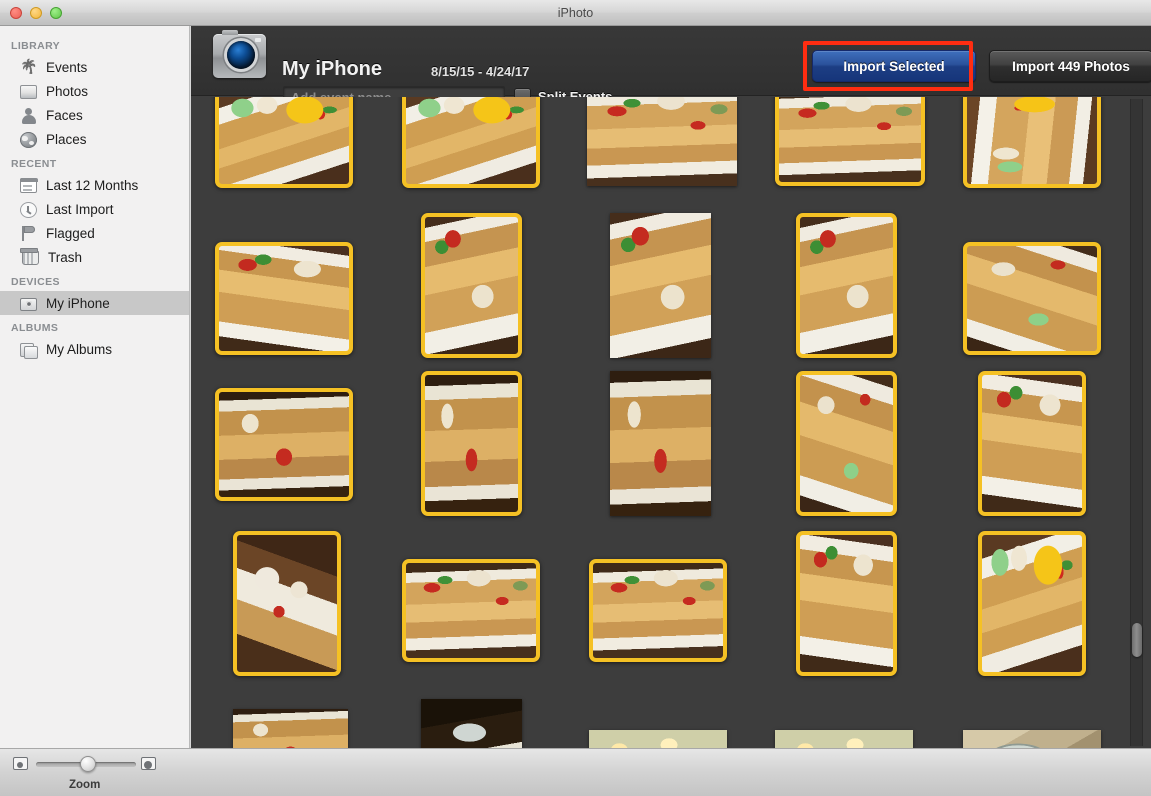  Describe the element at coordinates (80, 209) in the screenshot. I see `sidebar-item-label: Last Import` at that location.